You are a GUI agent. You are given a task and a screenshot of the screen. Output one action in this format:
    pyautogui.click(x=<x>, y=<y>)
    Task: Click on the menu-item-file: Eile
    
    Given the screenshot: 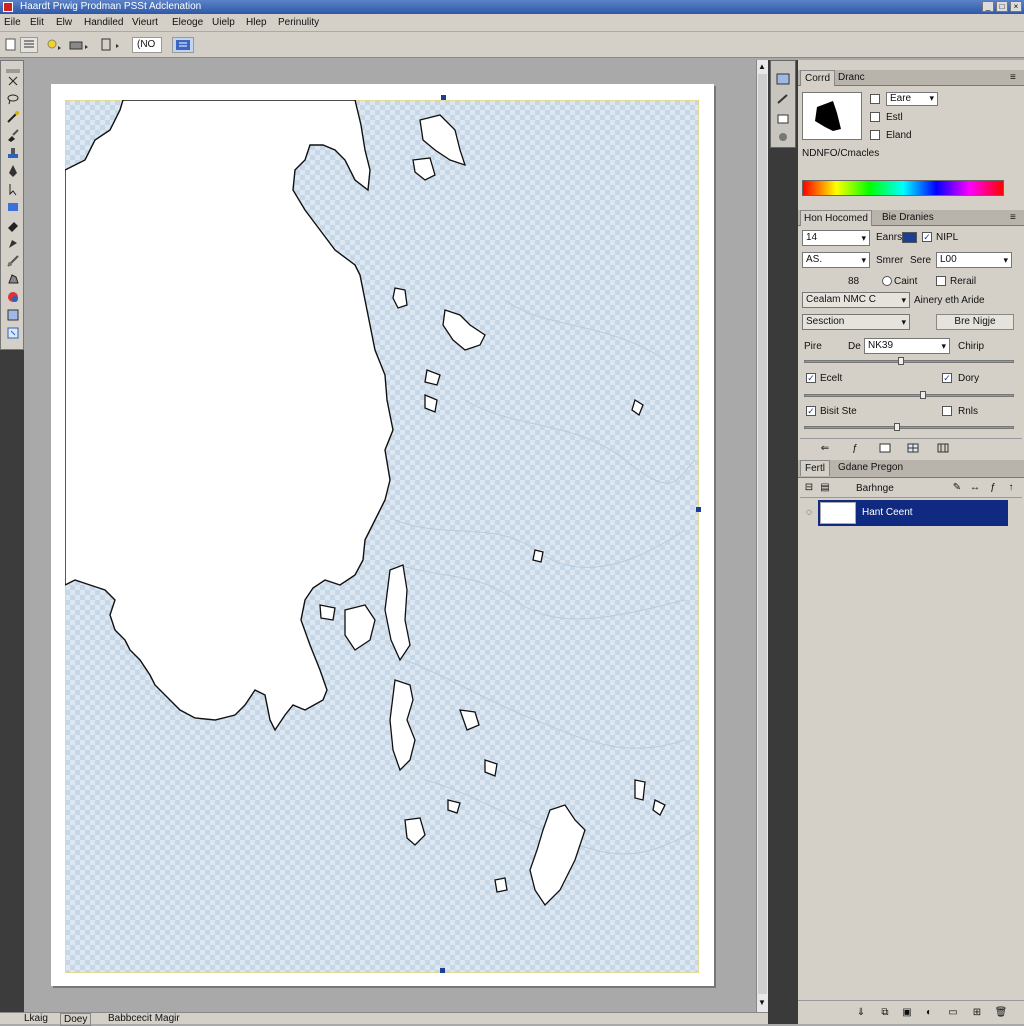 What is the action you would take?
    pyautogui.click(x=12, y=22)
    